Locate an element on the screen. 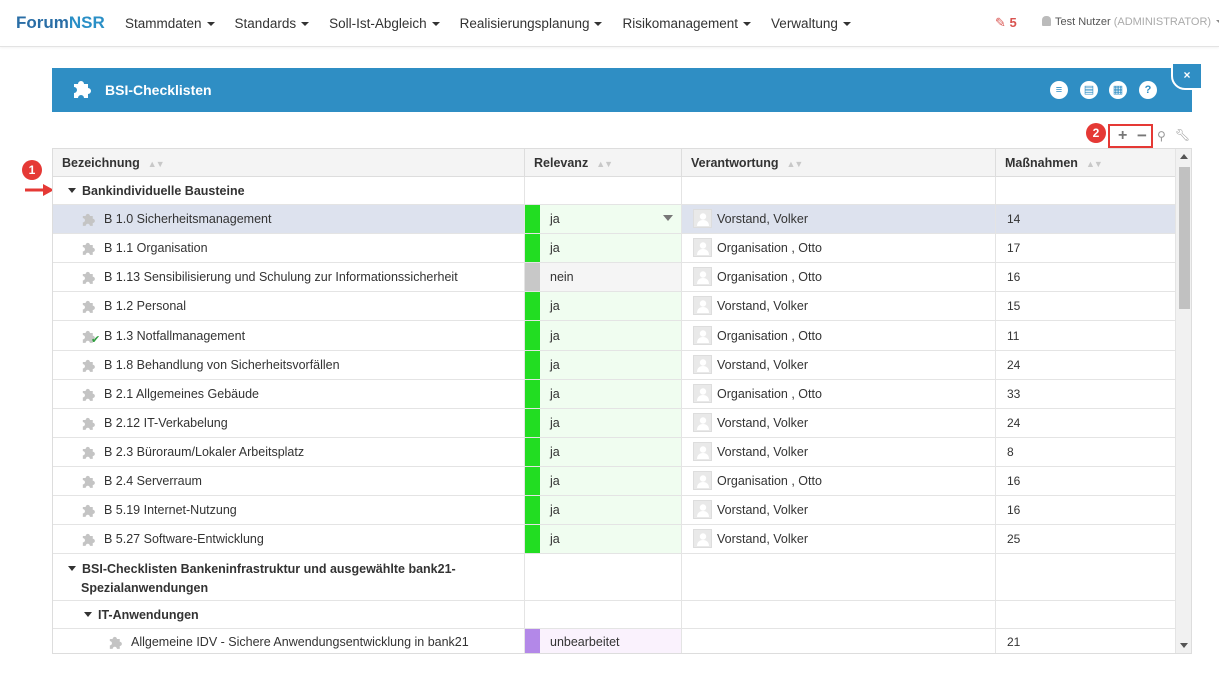 Image resolution: width=1219 pixels, height=674 pixels. scroll-up-icon is located at coordinates (1184, 156).